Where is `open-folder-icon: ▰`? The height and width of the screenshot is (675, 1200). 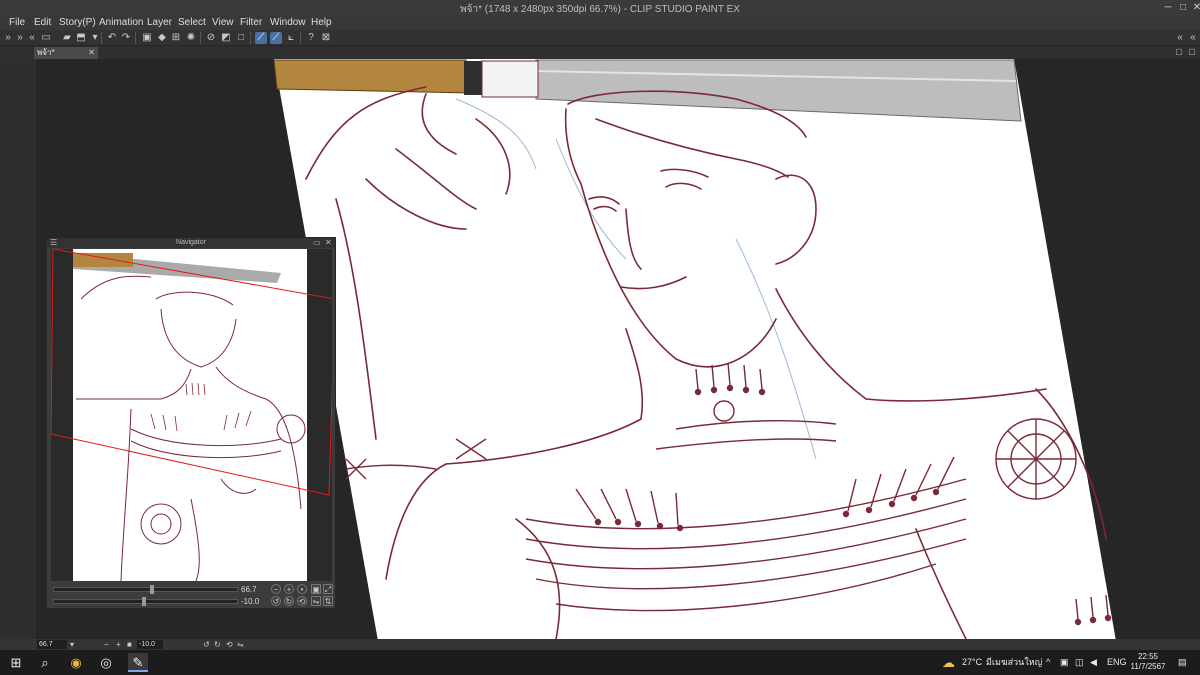 open-folder-icon: ▰ is located at coordinates (67, 38).